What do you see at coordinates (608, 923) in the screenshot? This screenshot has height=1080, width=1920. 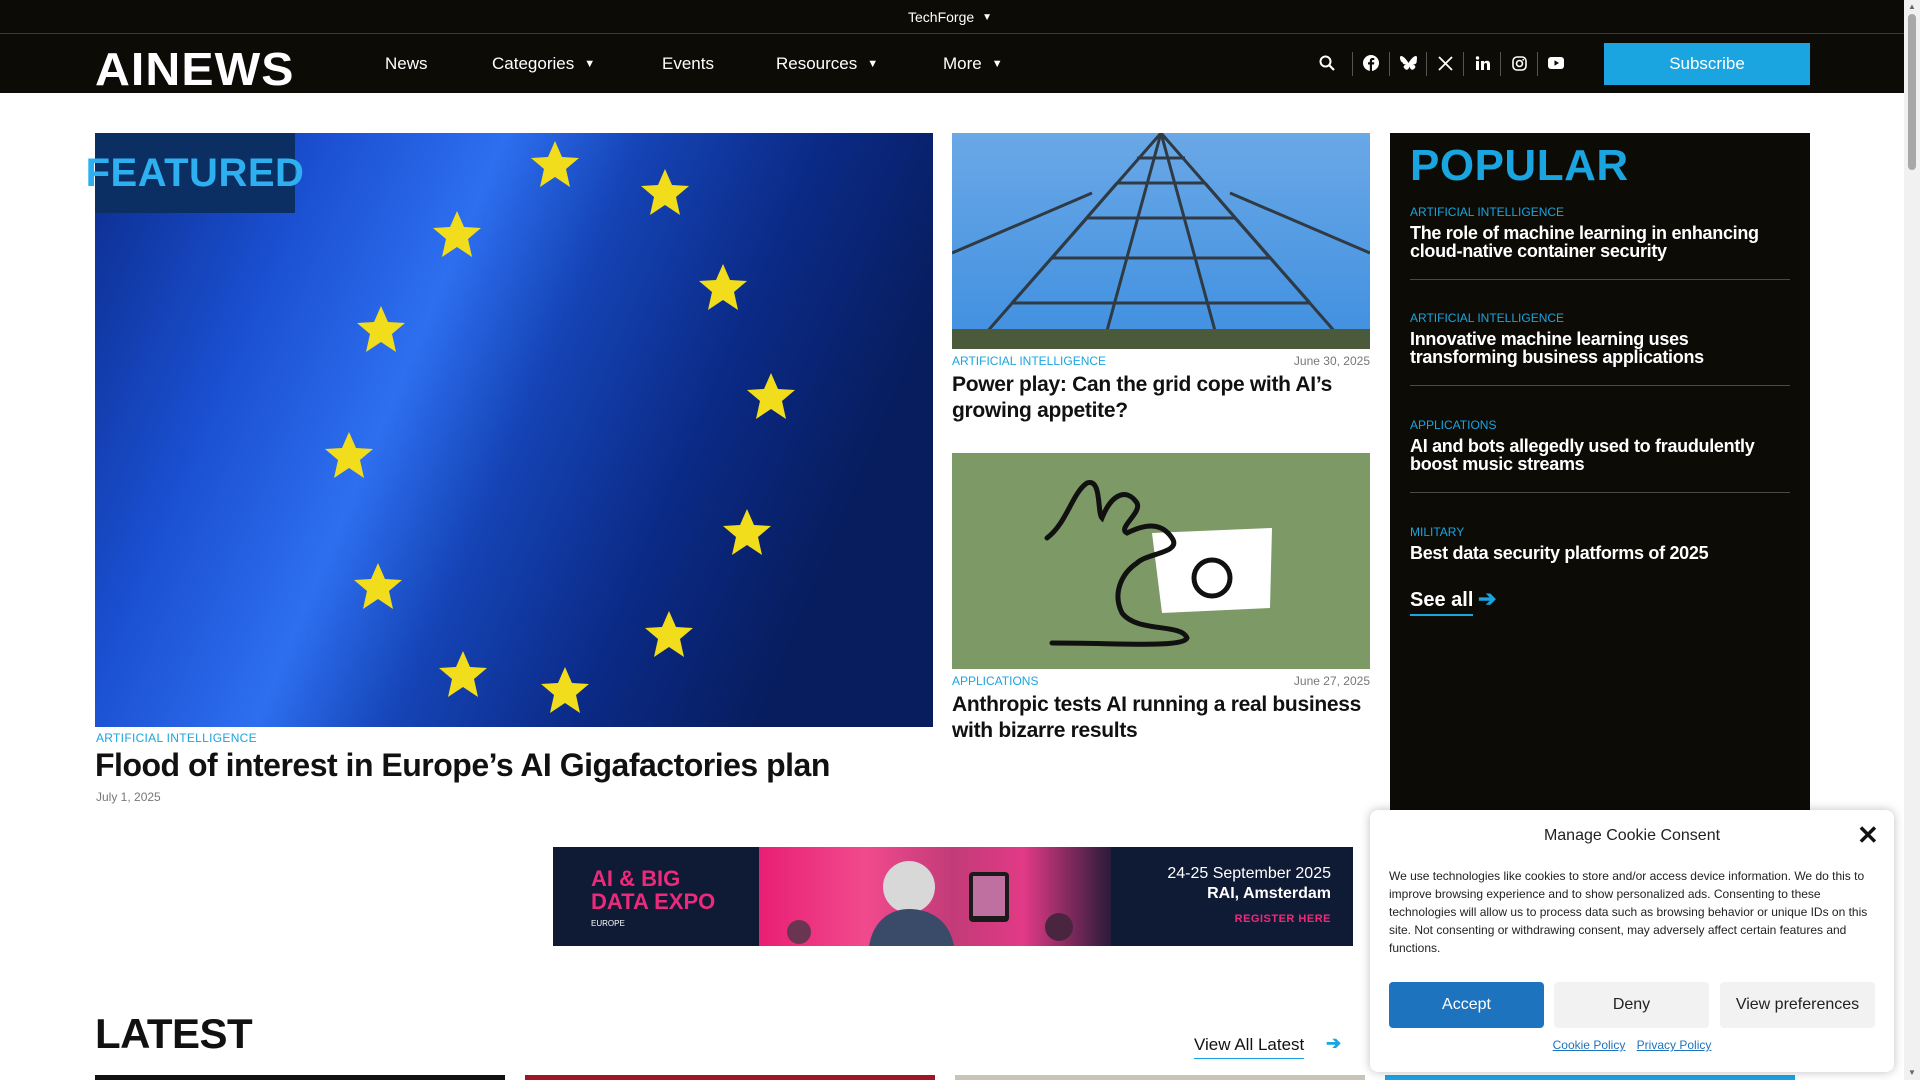 I see `banner-brand-sub: EUROPE` at bounding box center [608, 923].